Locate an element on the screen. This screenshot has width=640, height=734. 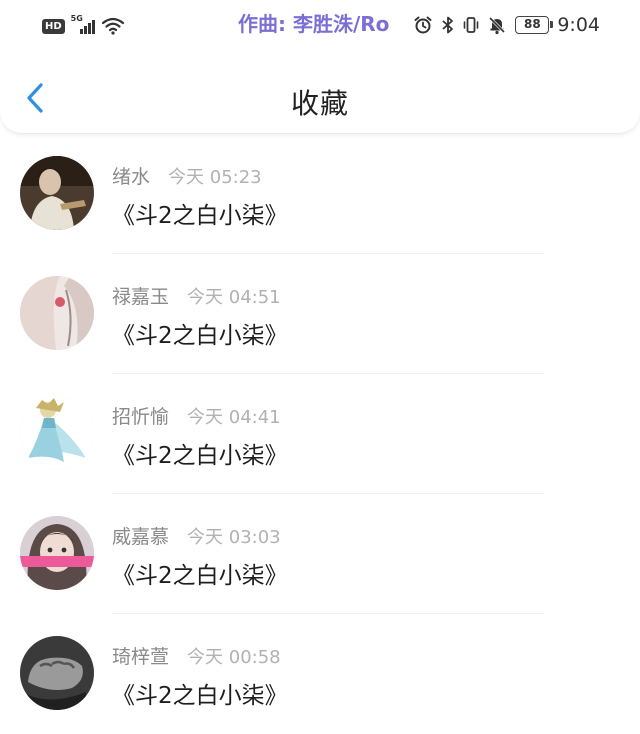
vibrate-icon is located at coordinates (471, 25).